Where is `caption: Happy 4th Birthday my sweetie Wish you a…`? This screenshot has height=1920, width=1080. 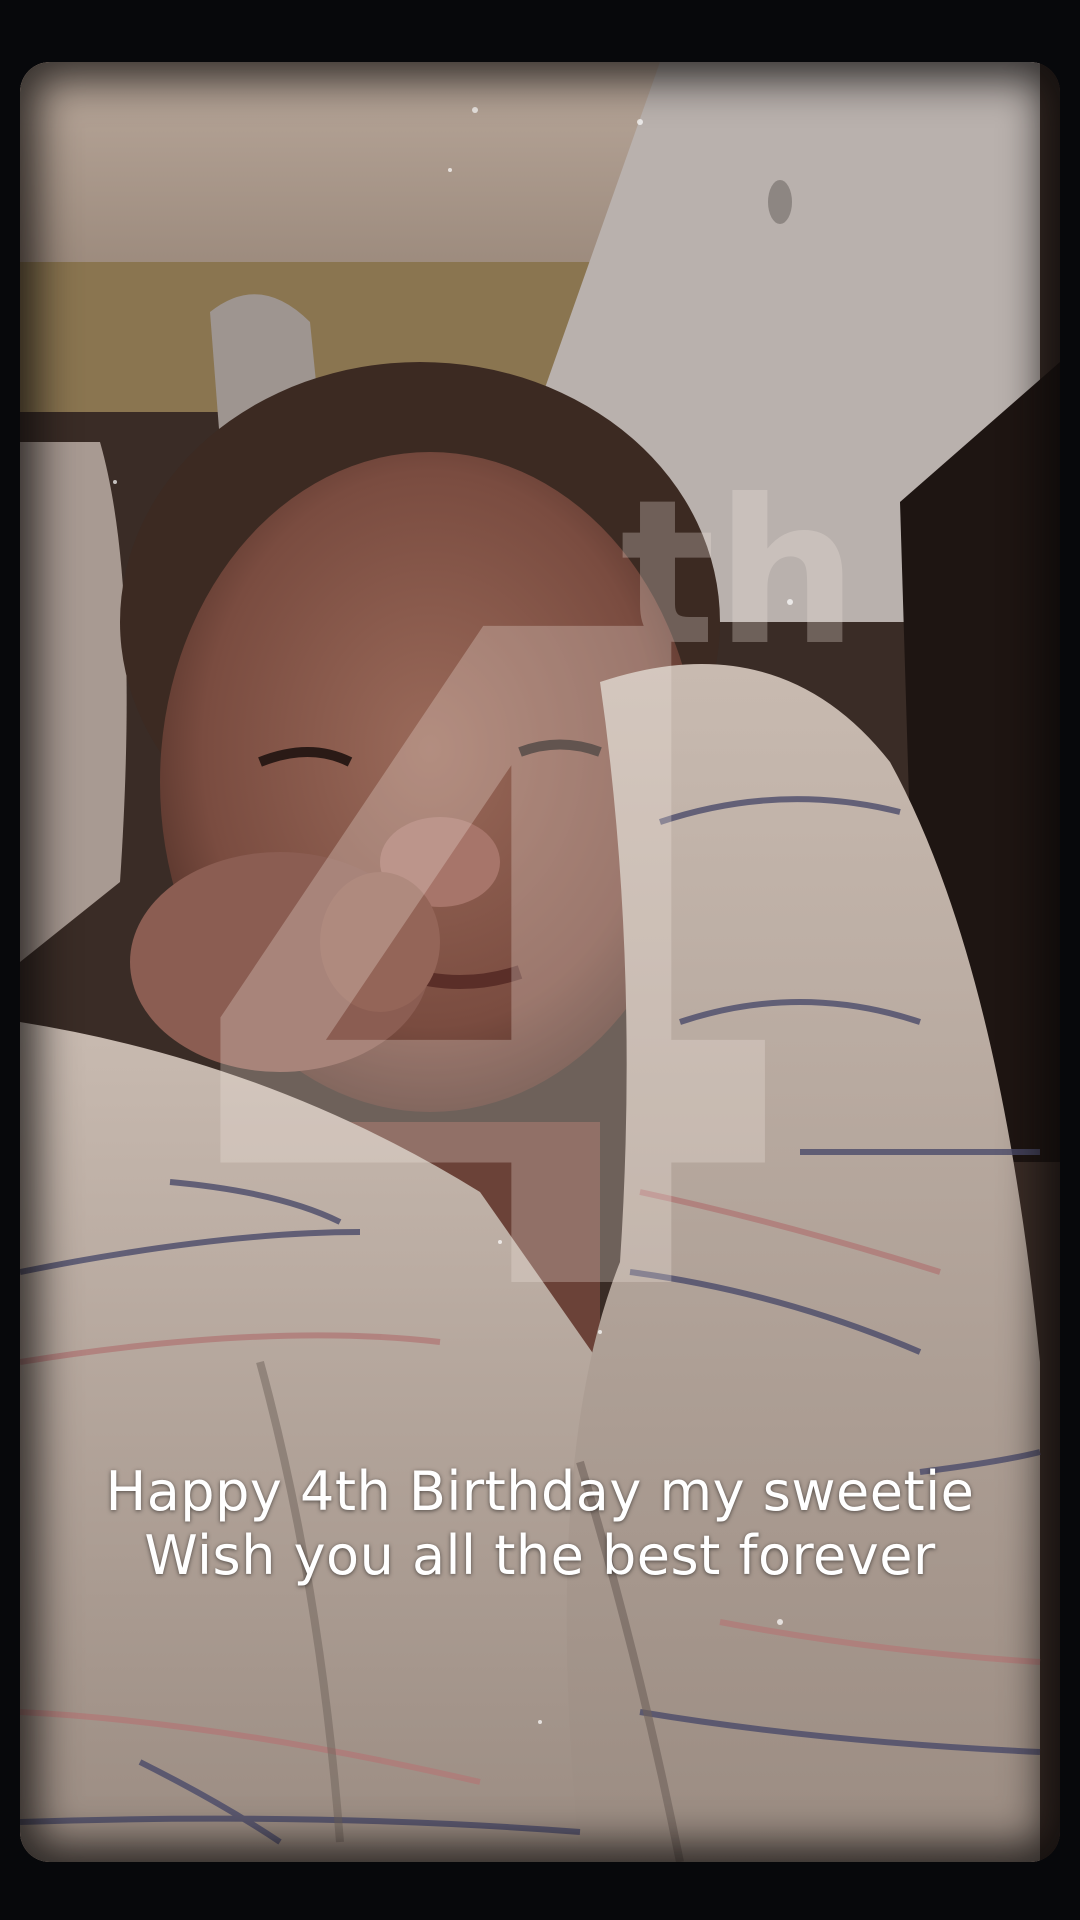 caption: Happy 4th Birthday my sweetie Wish you a… is located at coordinates (540, 1524).